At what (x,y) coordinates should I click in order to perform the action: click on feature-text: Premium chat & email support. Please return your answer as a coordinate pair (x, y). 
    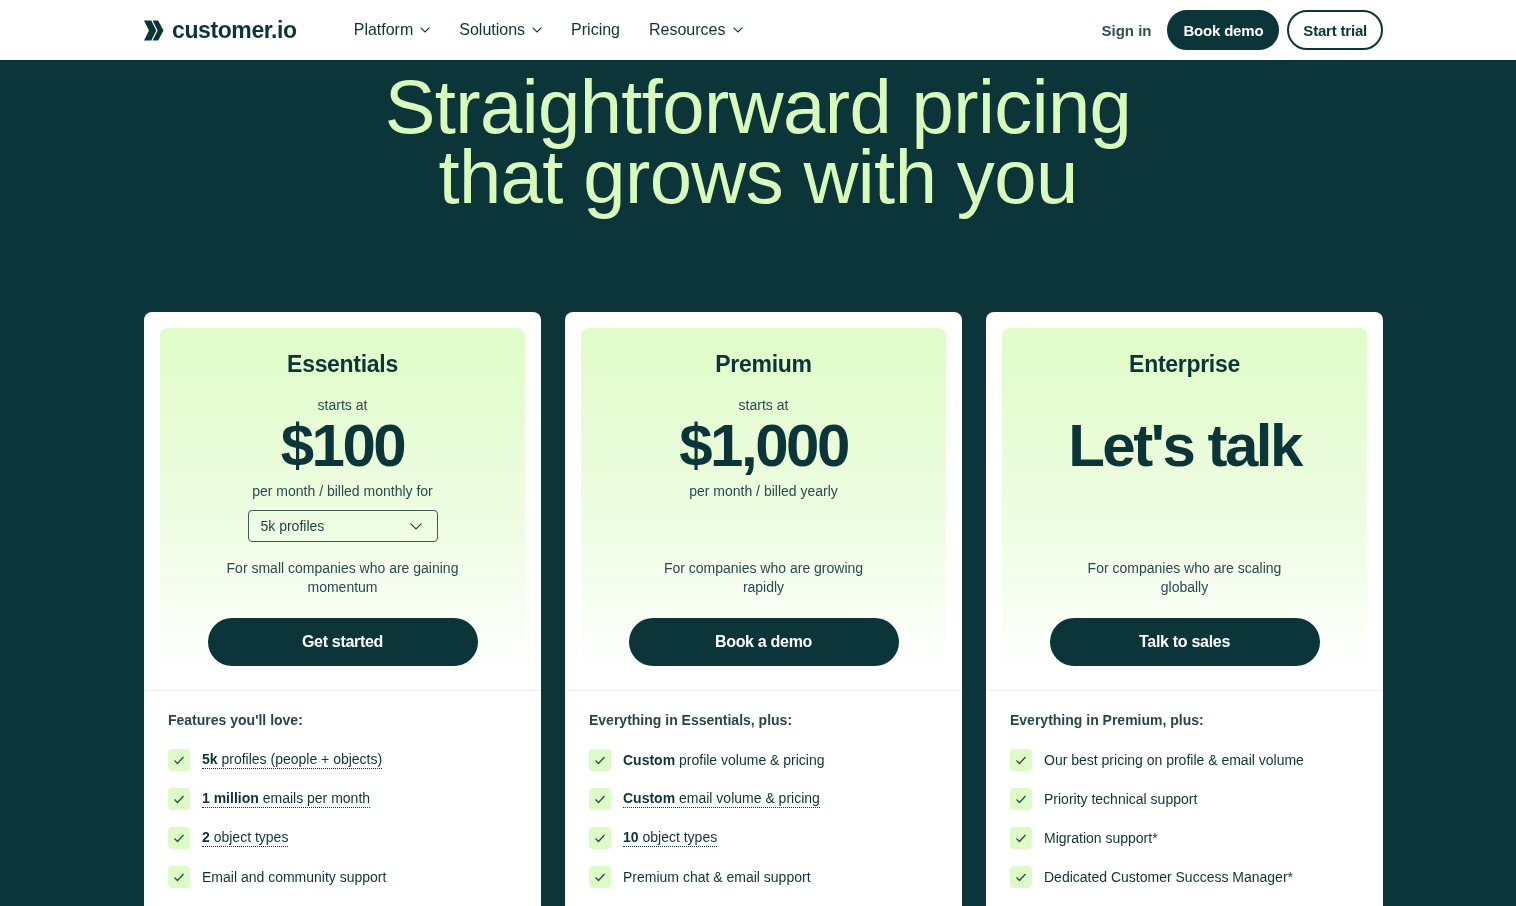
    Looking at the image, I should click on (717, 877).